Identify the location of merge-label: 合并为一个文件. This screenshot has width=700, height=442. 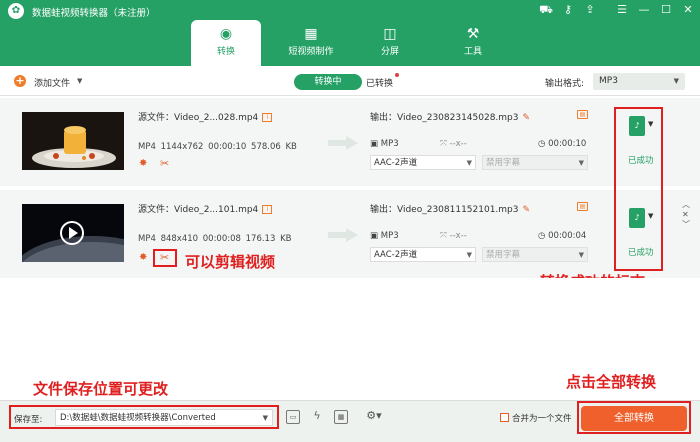
(542, 418).